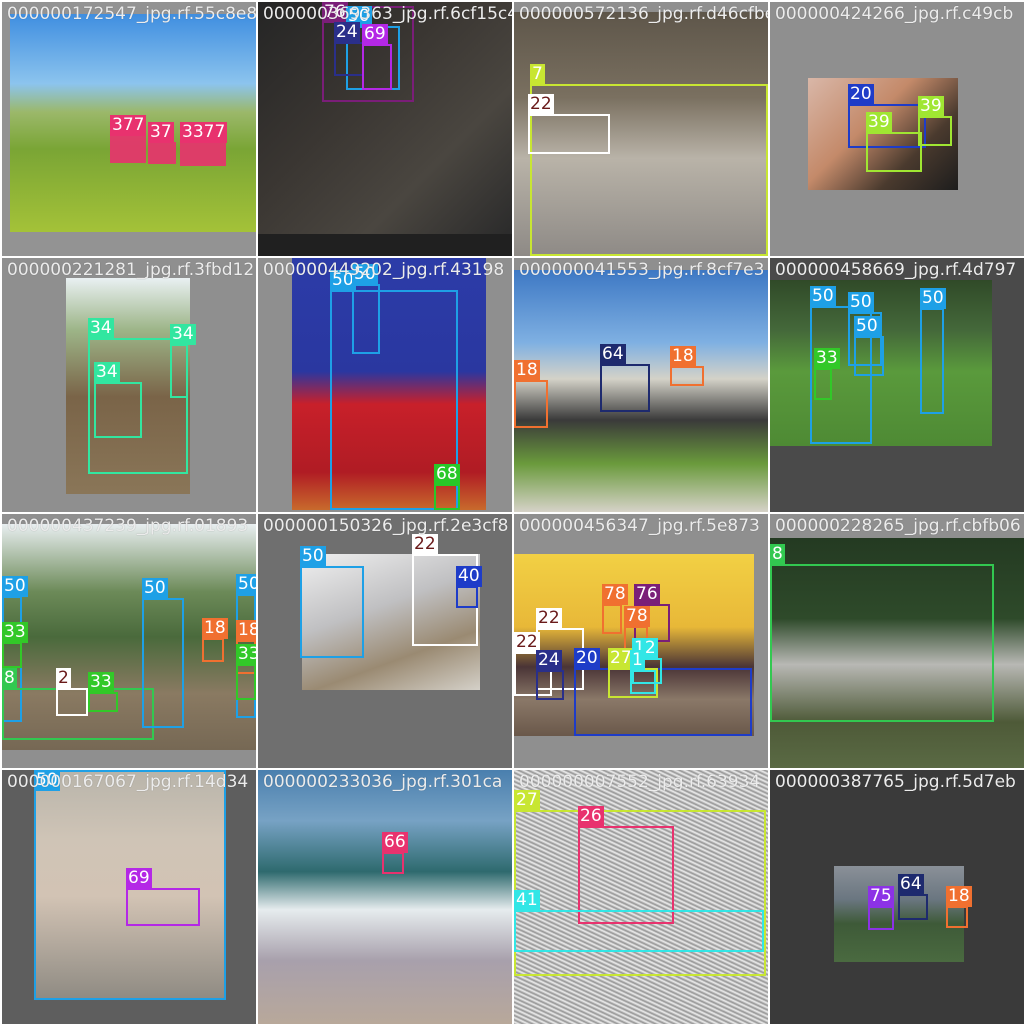  I want to click on tile-filename: 000000228265_jpg.rf.cbfb06, so click(898, 526).